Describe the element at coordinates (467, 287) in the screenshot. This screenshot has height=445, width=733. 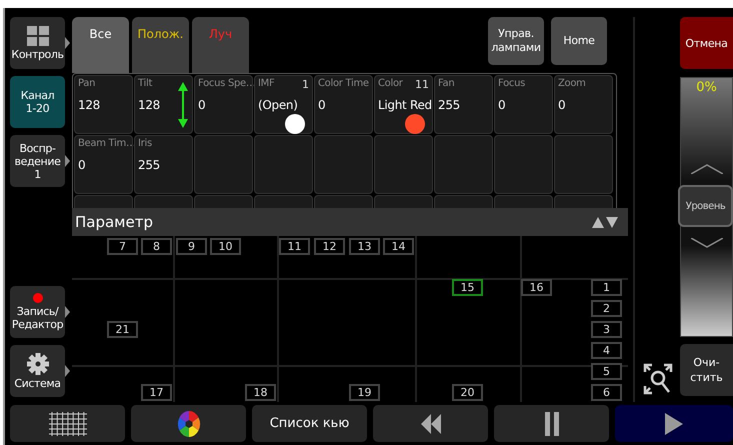
I see `fixture-box: 15` at that location.